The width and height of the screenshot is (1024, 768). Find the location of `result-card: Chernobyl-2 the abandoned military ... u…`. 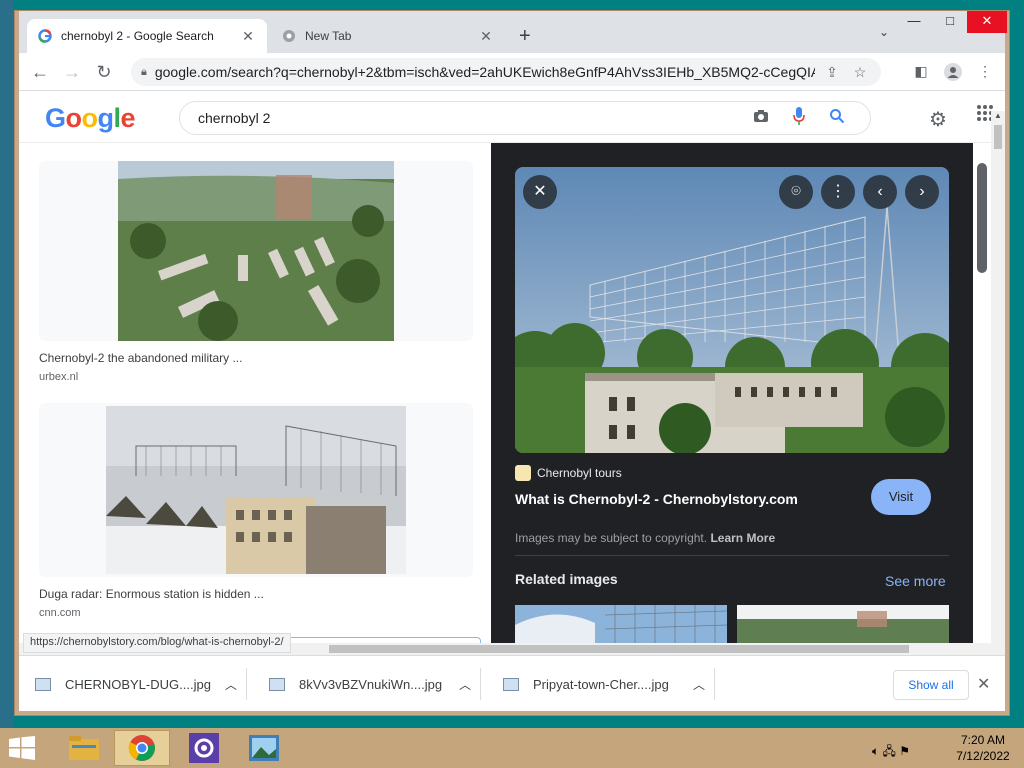

result-card: Chernobyl-2 the abandoned military ... u… is located at coordinates (256, 272).